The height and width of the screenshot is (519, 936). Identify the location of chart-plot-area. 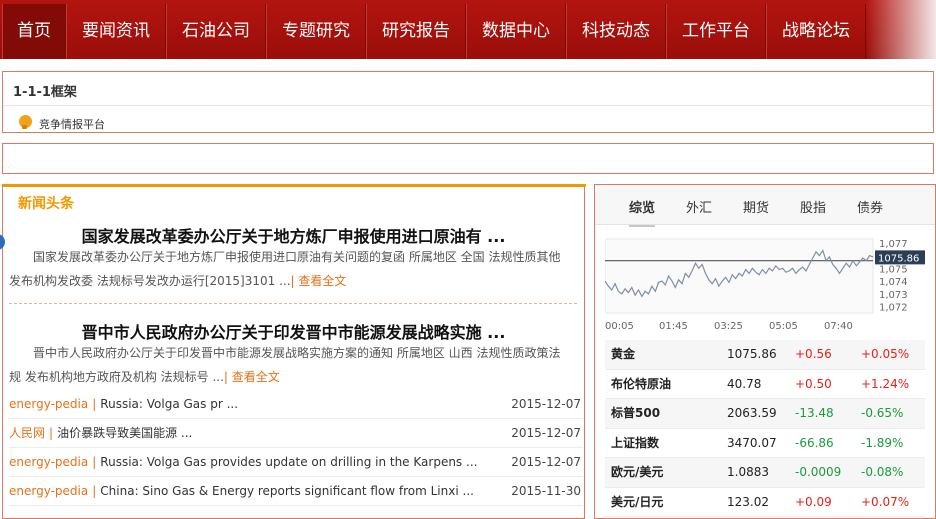
(739, 276).